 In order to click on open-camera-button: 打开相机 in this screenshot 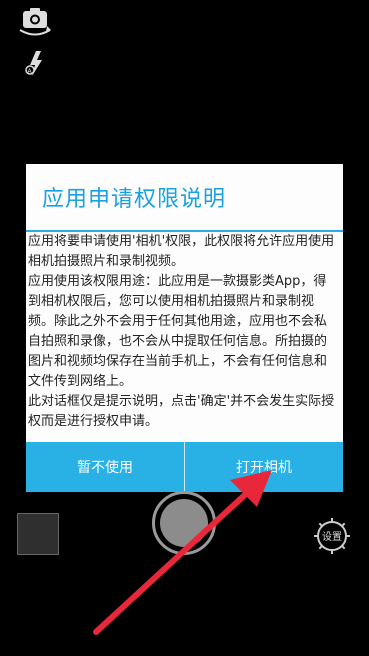, I will do `click(264, 467)`.